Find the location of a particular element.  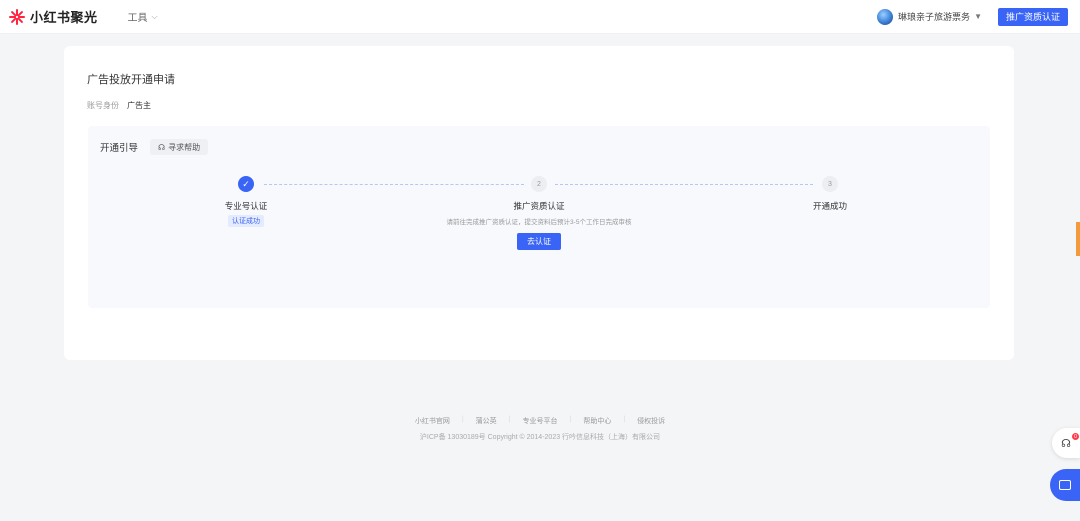

top-bar: 小红书聚光 工具 ⌵ 琳琅亲子旅游票务 ▼ 推广资质认证 is located at coordinates (540, 17).